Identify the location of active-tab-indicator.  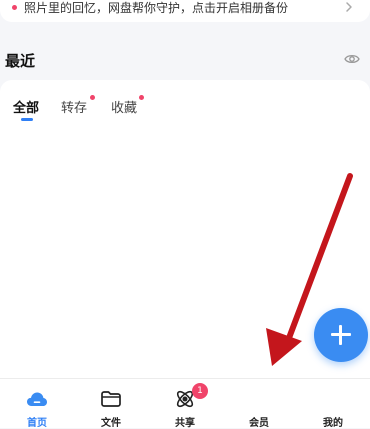
(27, 119).